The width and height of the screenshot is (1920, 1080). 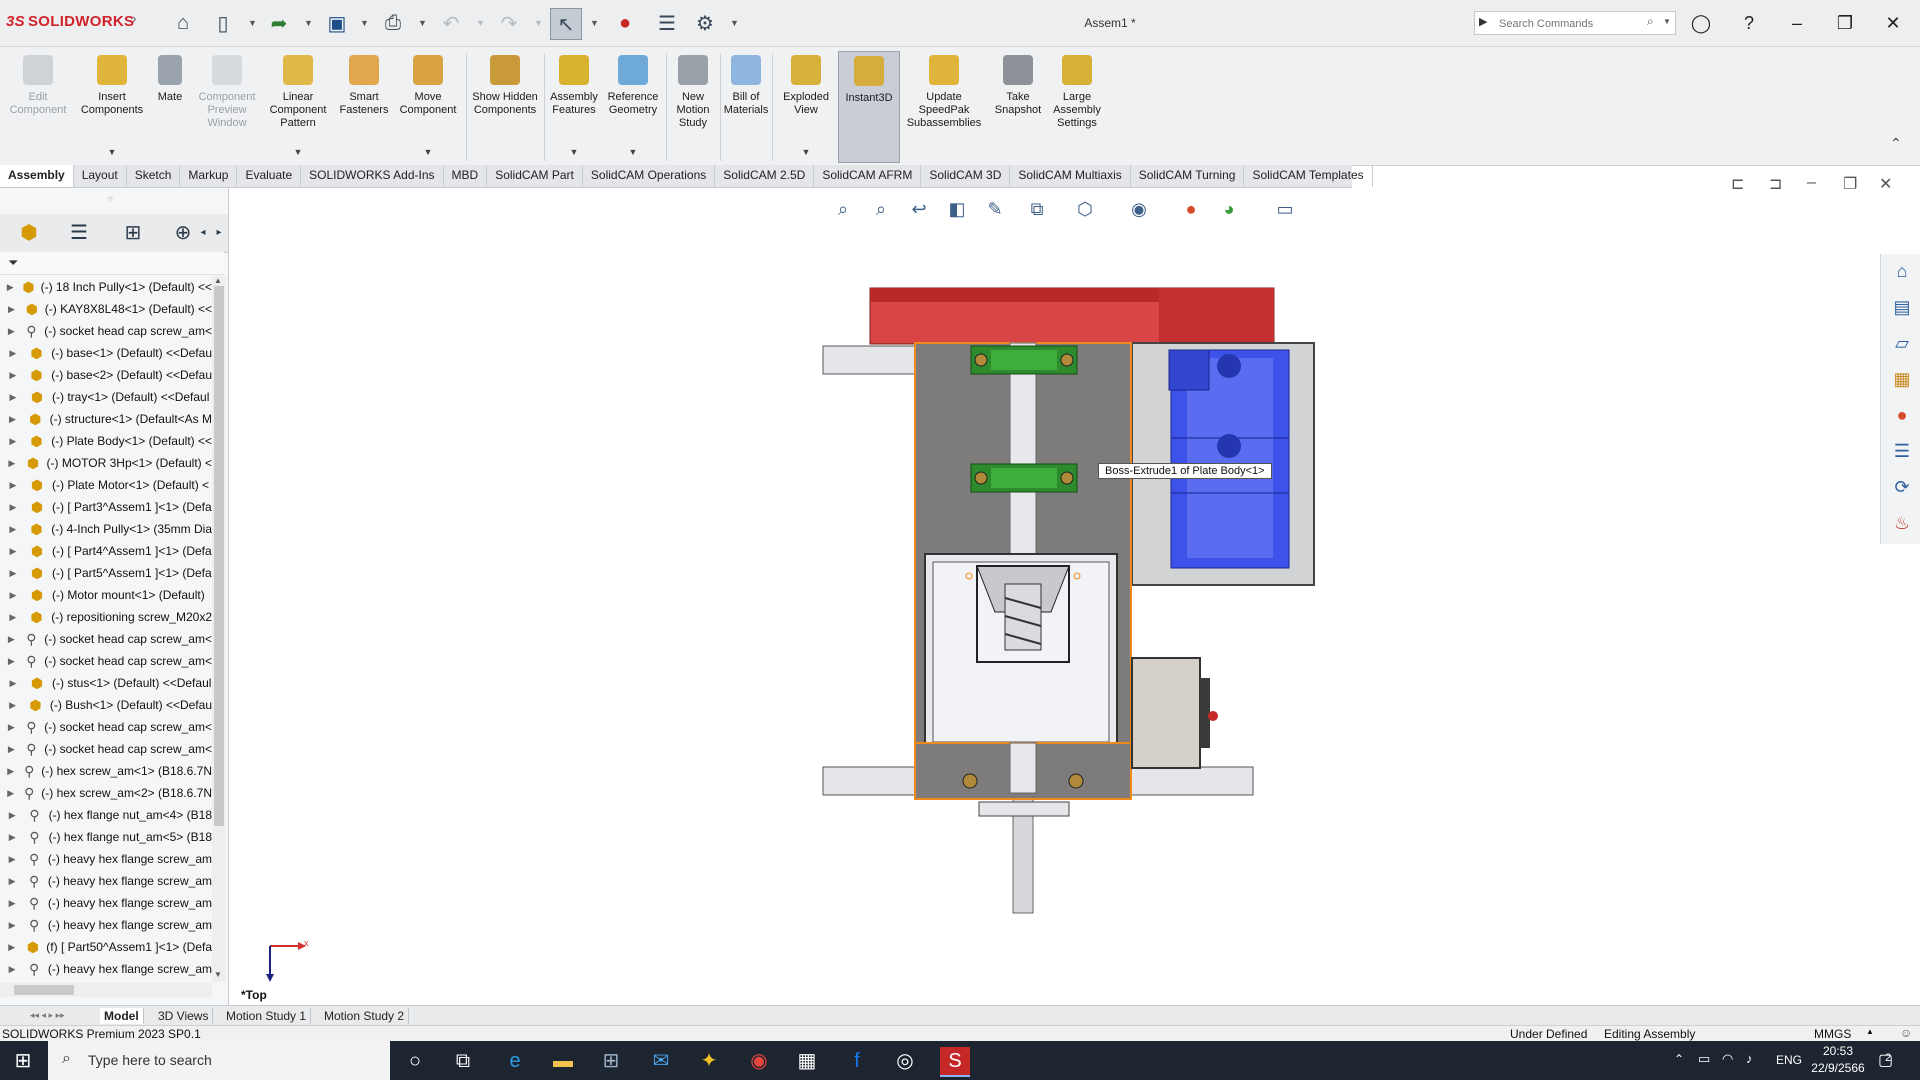 I want to click on print-dropdown-chevron-icon: ▼, so click(x=422, y=23).